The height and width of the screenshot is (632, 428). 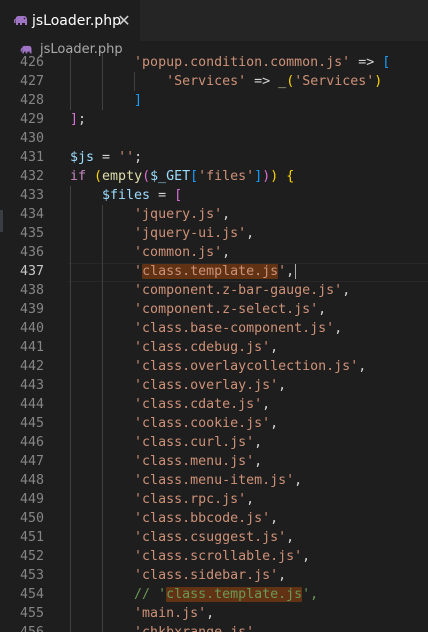 I want to click on code-text: 'component.z-select.js',, so click(x=198, y=309).